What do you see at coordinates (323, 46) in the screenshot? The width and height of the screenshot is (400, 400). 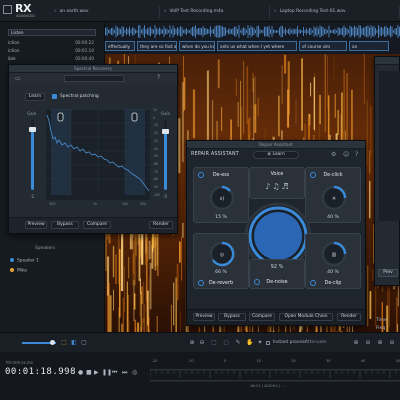 I see `transcript-word: of course sim` at bounding box center [323, 46].